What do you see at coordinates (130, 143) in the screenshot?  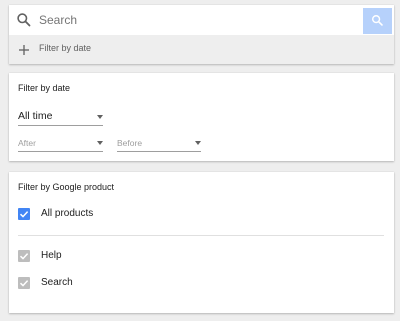 I see `before-date-label: Before` at bounding box center [130, 143].